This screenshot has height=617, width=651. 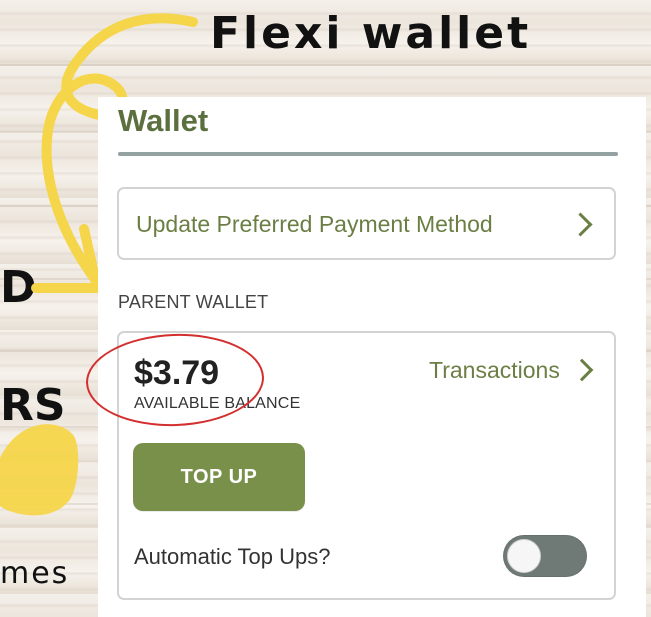 What do you see at coordinates (524, 556) in the screenshot?
I see `toggle-knob` at bounding box center [524, 556].